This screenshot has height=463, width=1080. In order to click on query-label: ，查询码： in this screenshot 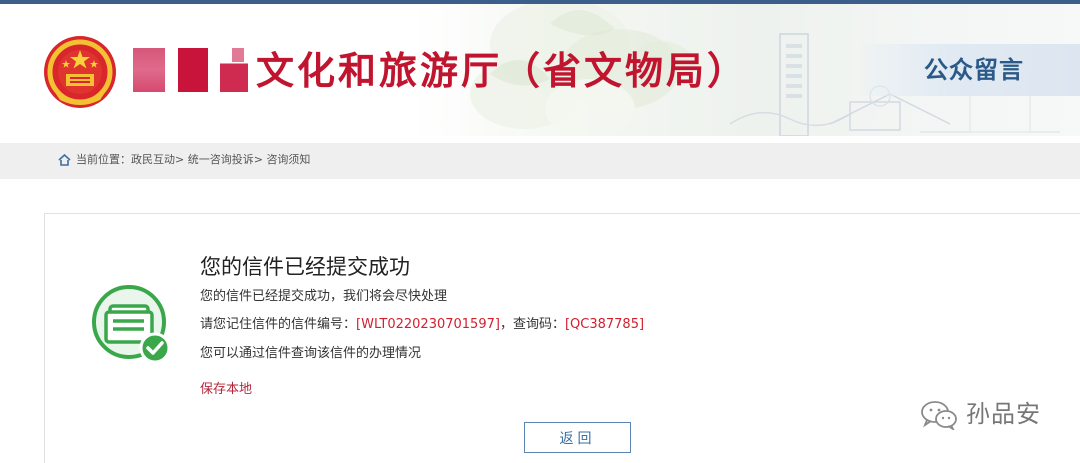, I will do `click(532, 324)`.